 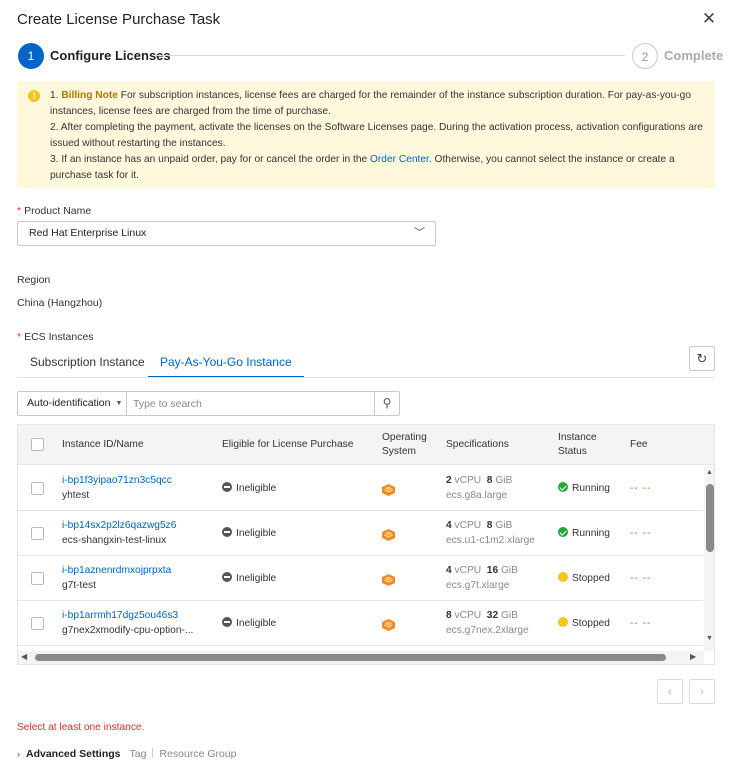 What do you see at coordinates (641, 488) in the screenshot?
I see `fee-value: -- --` at bounding box center [641, 488].